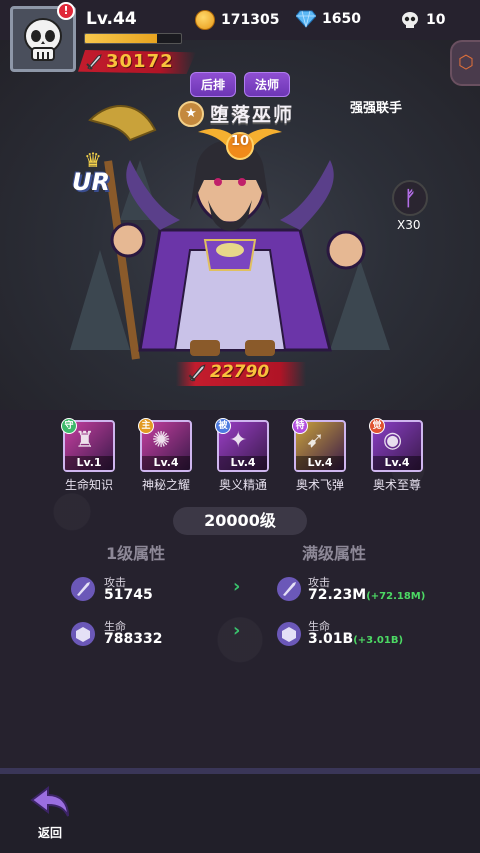  I want to click on skull-currency: 10, so click(422, 20).